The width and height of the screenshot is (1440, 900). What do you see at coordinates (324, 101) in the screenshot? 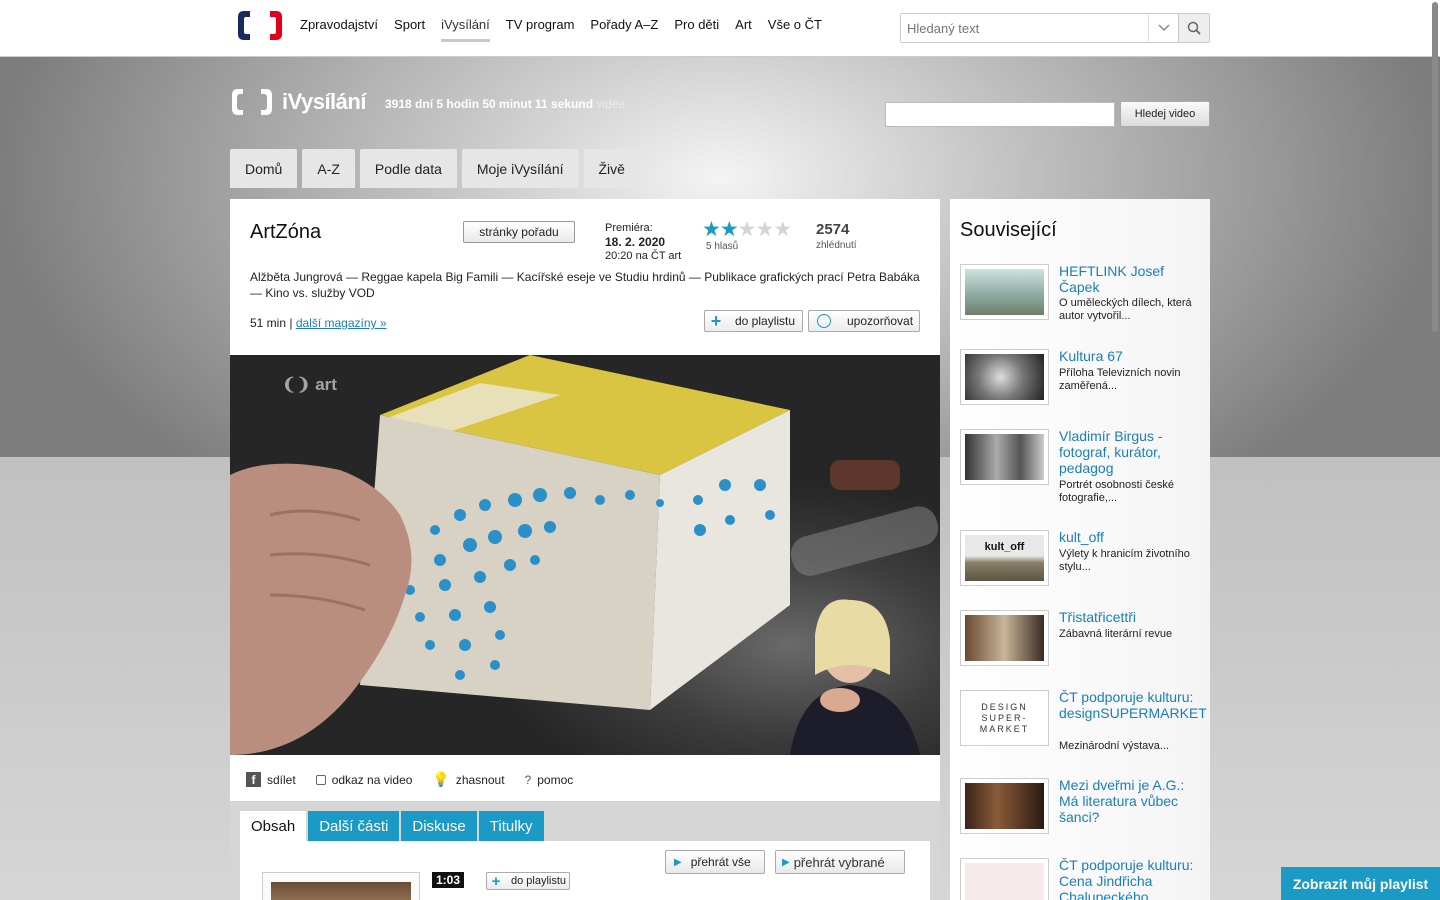
I see `ivysilani-brand: iVysílání` at bounding box center [324, 101].